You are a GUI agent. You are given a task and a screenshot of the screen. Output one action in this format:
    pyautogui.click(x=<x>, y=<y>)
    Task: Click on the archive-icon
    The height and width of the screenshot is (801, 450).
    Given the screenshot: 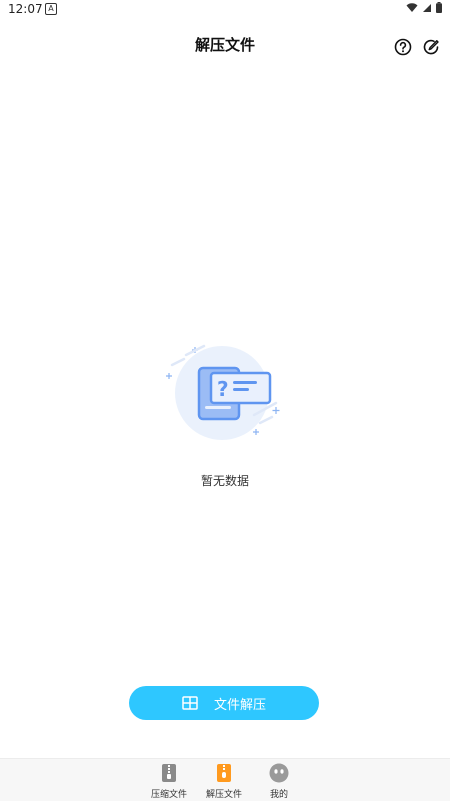 What is the action you would take?
    pyautogui.click(x=190, y=703)
    